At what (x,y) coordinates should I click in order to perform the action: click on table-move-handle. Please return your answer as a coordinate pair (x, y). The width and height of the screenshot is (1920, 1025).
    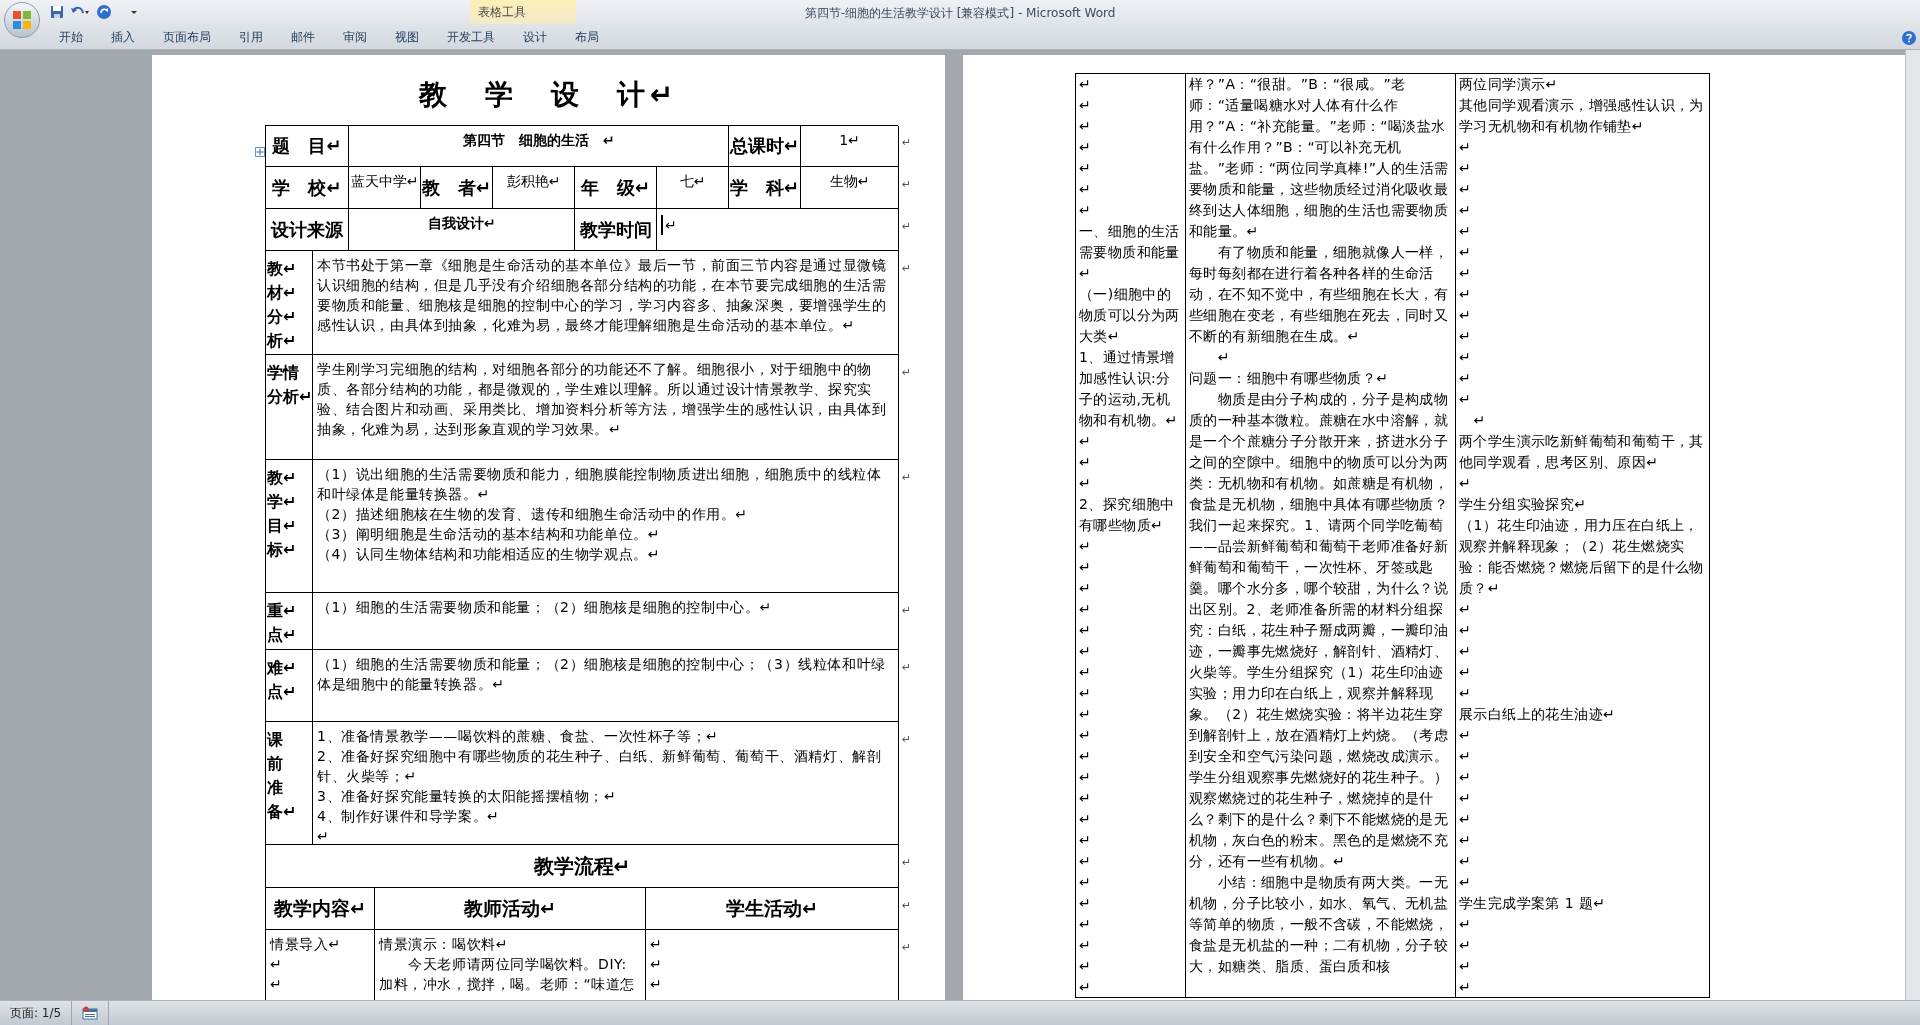
    Looking at the image, I should click on (260, 152).